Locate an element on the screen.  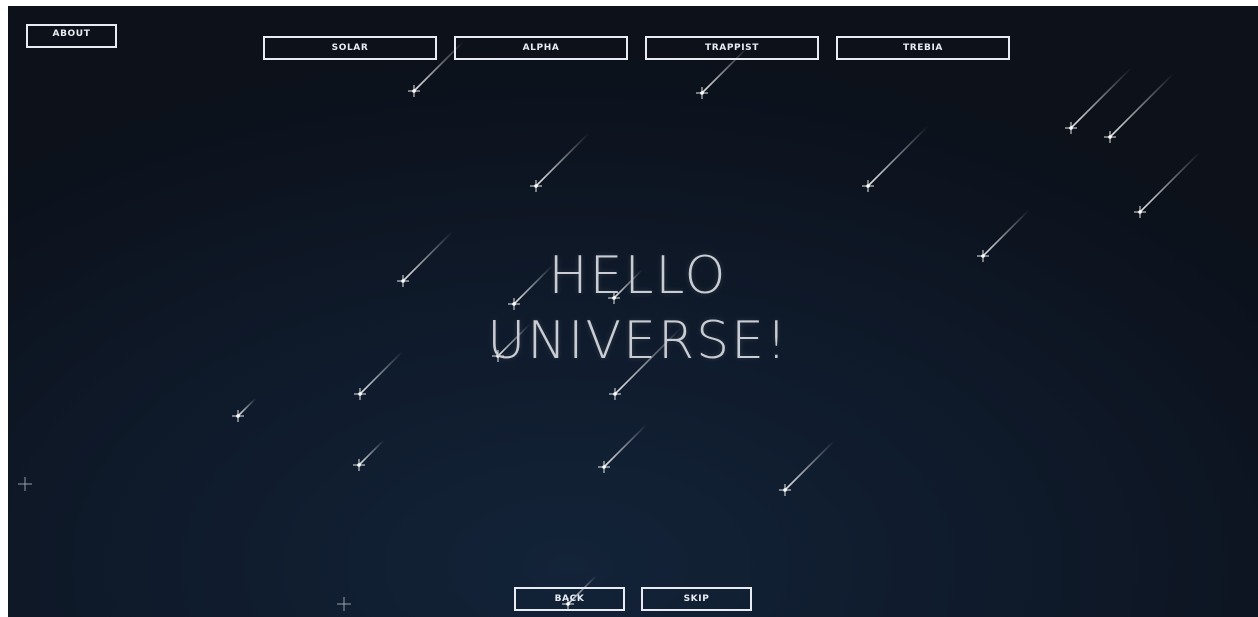
nav-alpha-button: ALPHA is located at coordinates (541, 48).